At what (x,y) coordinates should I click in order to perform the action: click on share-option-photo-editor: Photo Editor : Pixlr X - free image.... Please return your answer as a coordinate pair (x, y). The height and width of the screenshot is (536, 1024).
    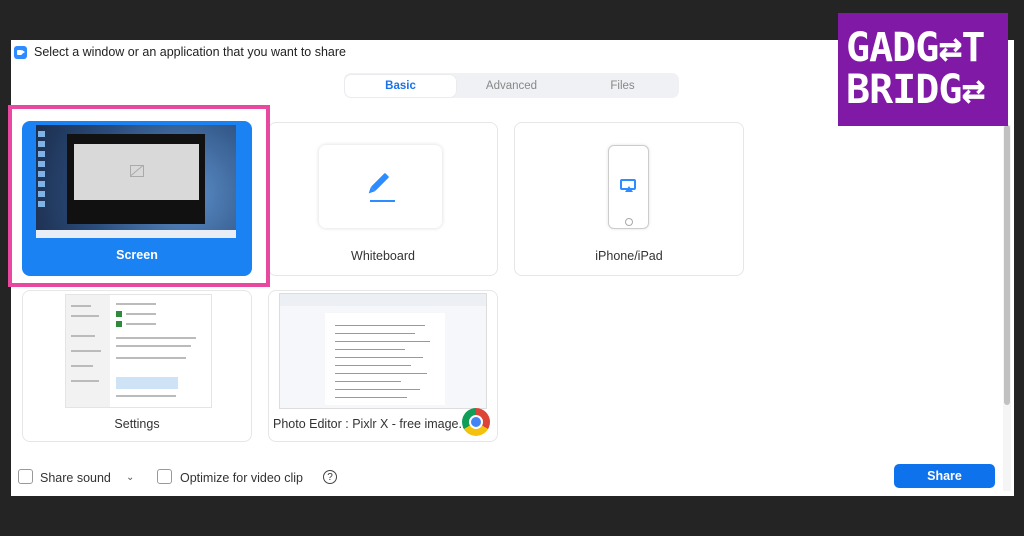
    Looking at the image, I should click on (383, 366).